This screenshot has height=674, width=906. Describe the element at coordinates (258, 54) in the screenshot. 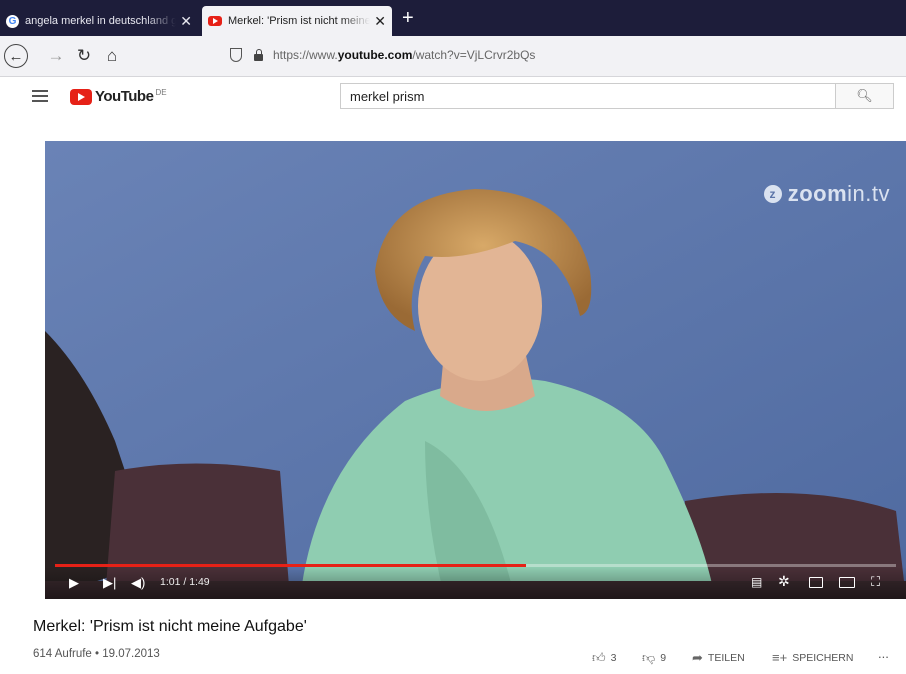

I see `lock-icon` at that location.